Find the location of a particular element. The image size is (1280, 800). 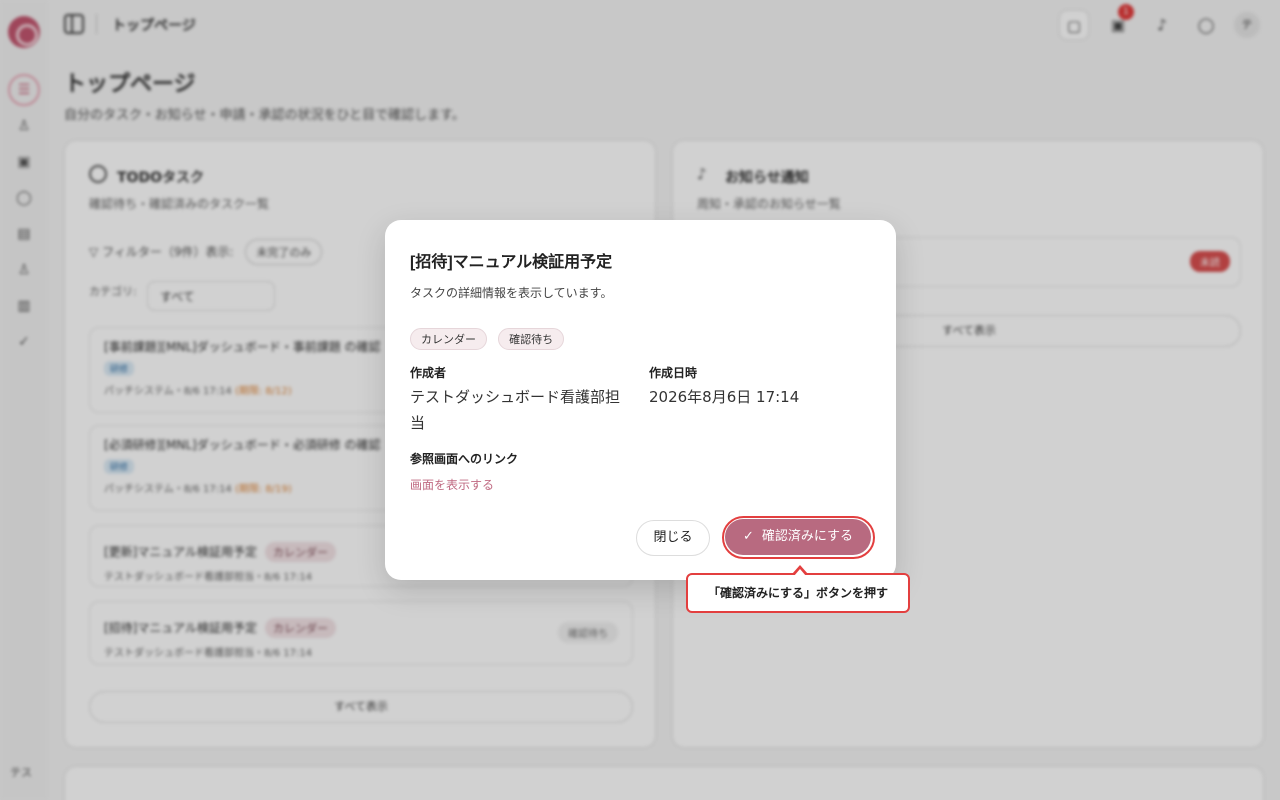

category-badge: カレンダー is located at coordinates (448, 339).